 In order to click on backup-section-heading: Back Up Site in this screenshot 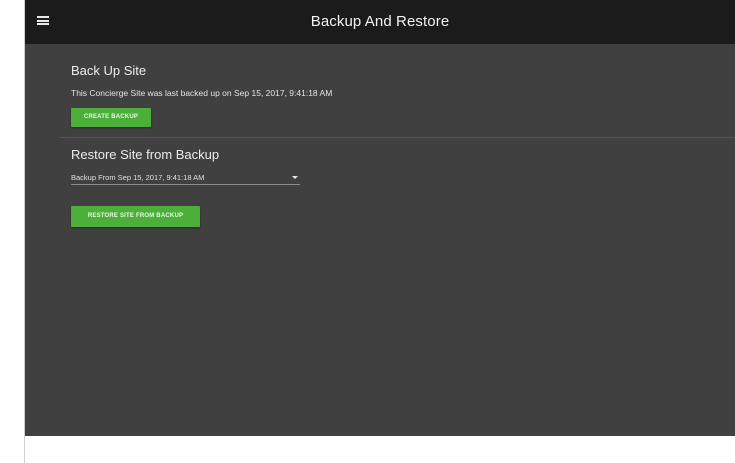, I will do `click(109, 70)`.